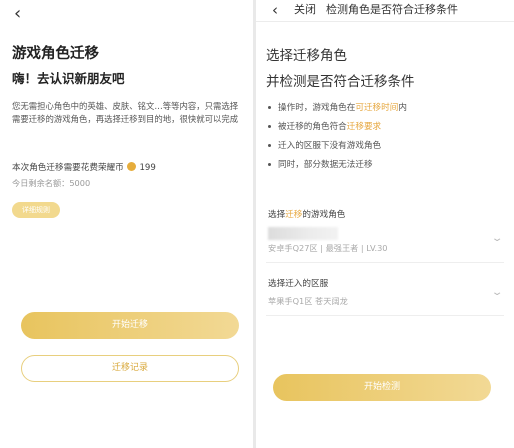 The width and height of the screenshot is (514, 448). I want to click on cost-value: 199, so click(147, 168).